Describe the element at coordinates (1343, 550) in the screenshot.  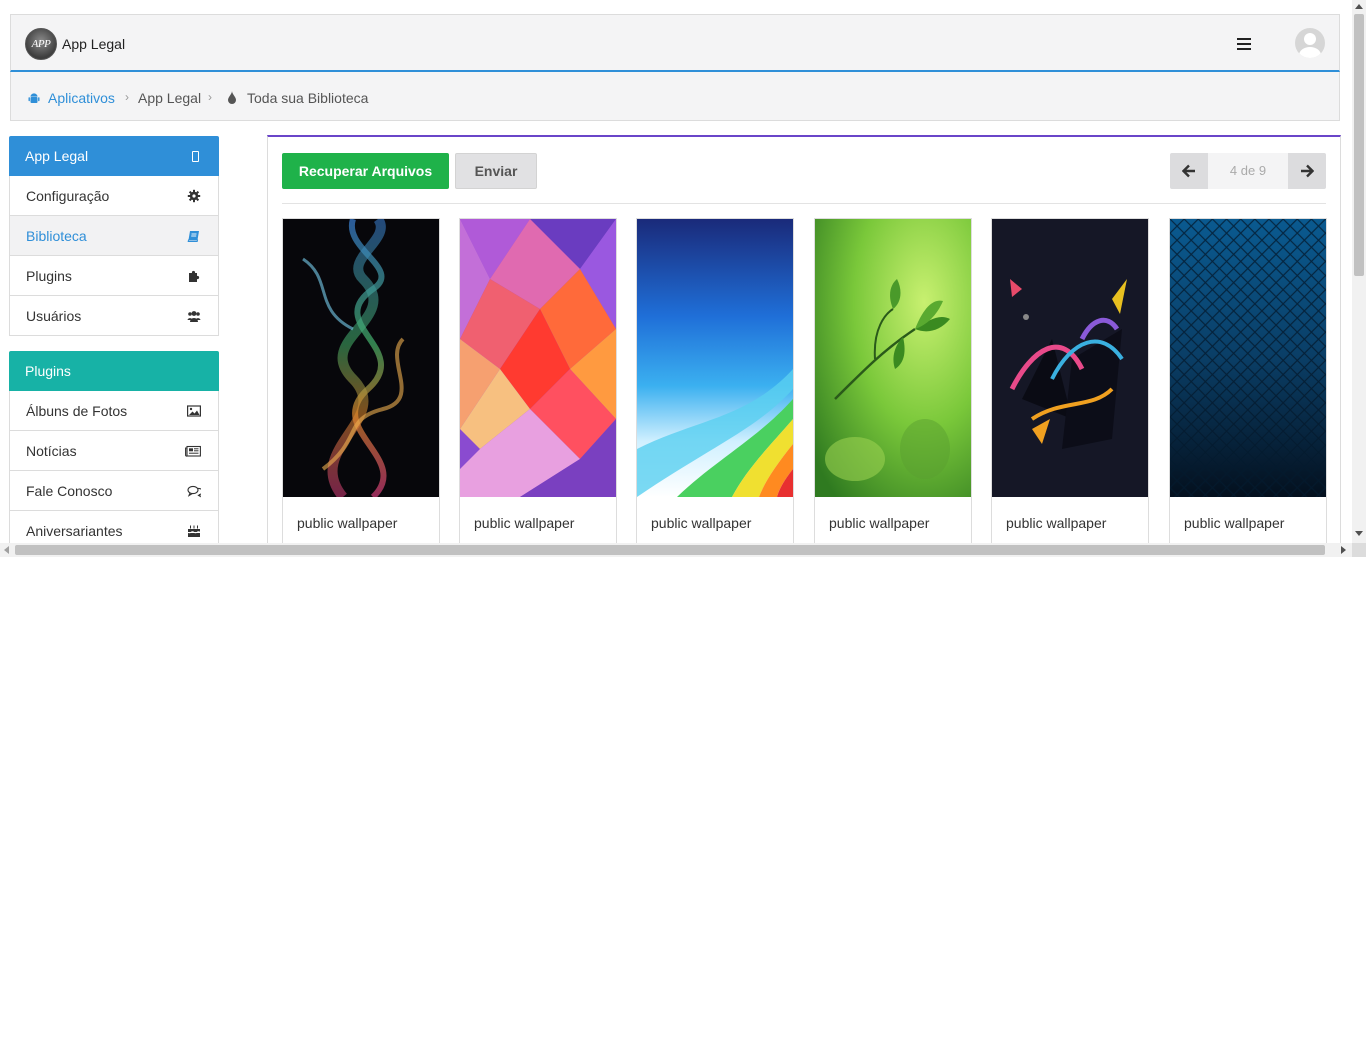
I see `scroll-right-icon` at that location.